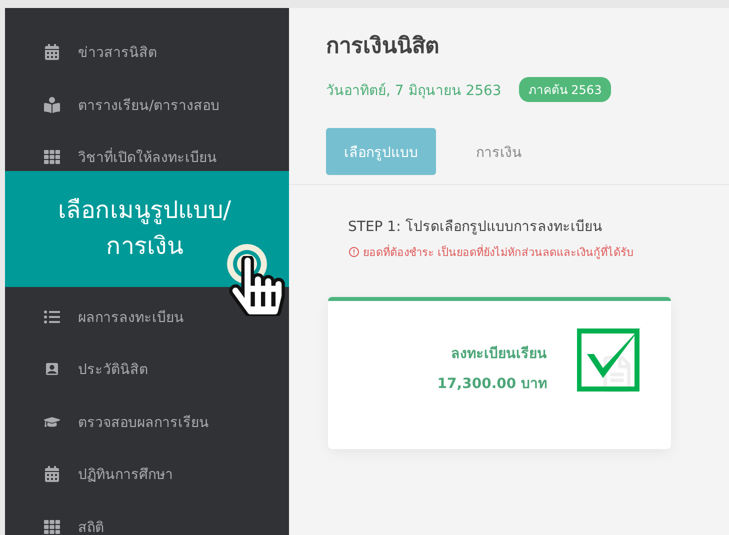 The width and height of the screenshot is (729, 535). Describe the element at coordinates (145, 210) in the screenshot. I see `callout-text: เลือกเมนูรูปแบบ/` at that location.